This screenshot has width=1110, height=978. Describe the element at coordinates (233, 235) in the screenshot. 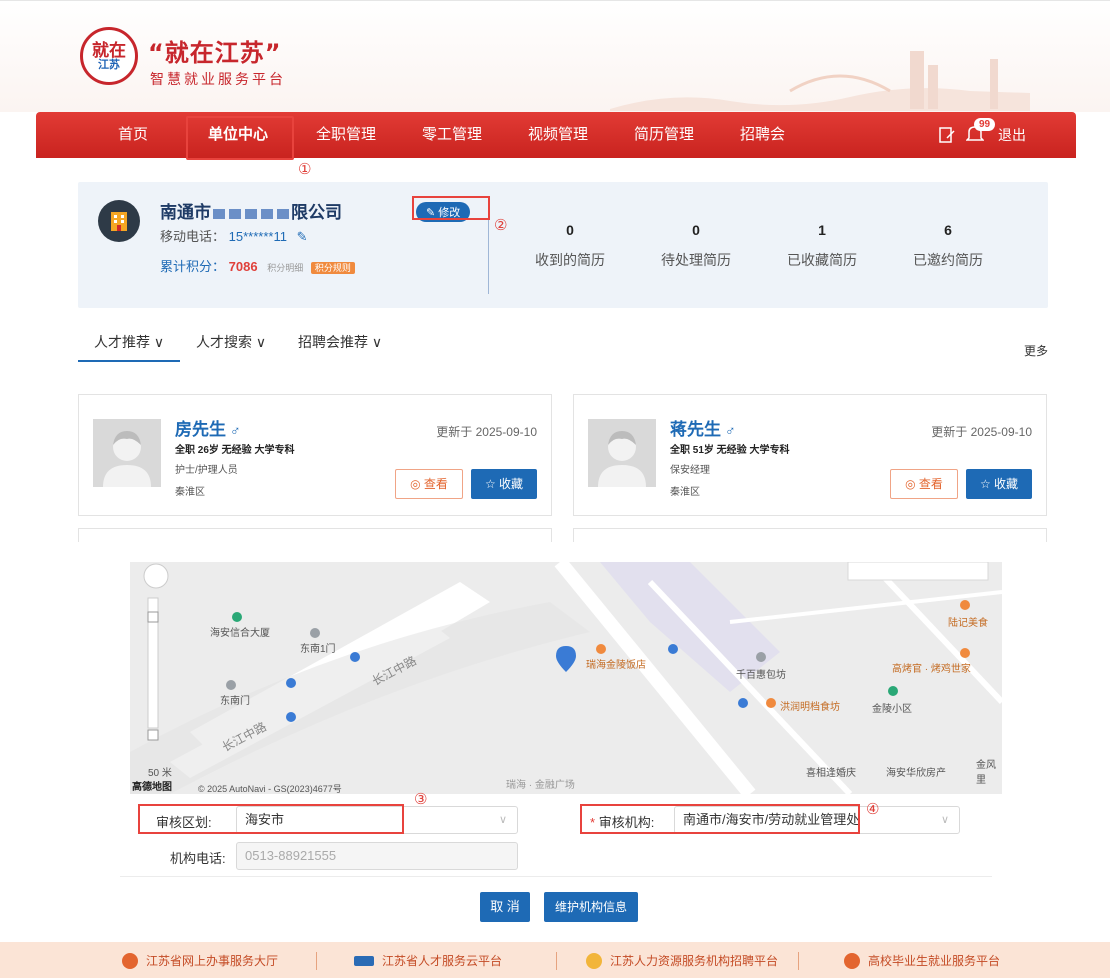

I see `phone-row: 移动电话： 15******11 ✎` at that location.